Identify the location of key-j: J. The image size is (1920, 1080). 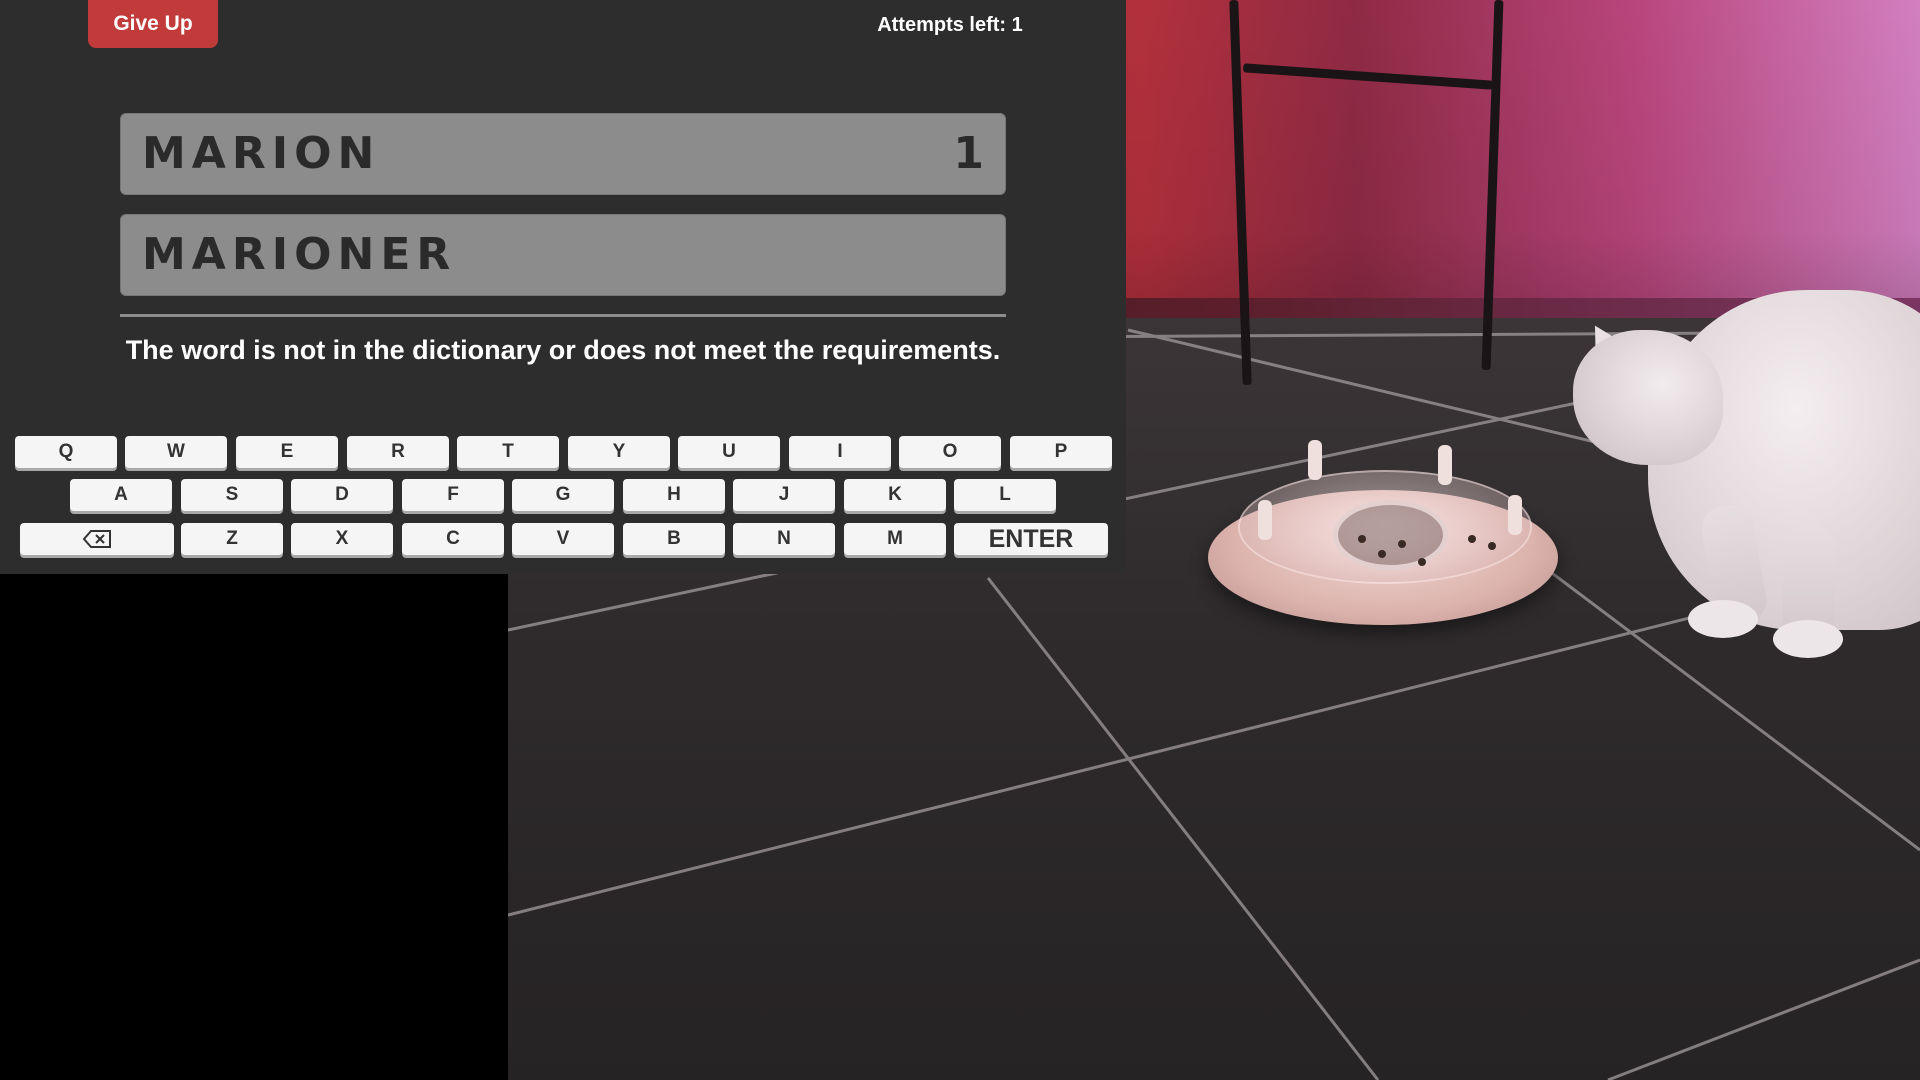
(784, 495).